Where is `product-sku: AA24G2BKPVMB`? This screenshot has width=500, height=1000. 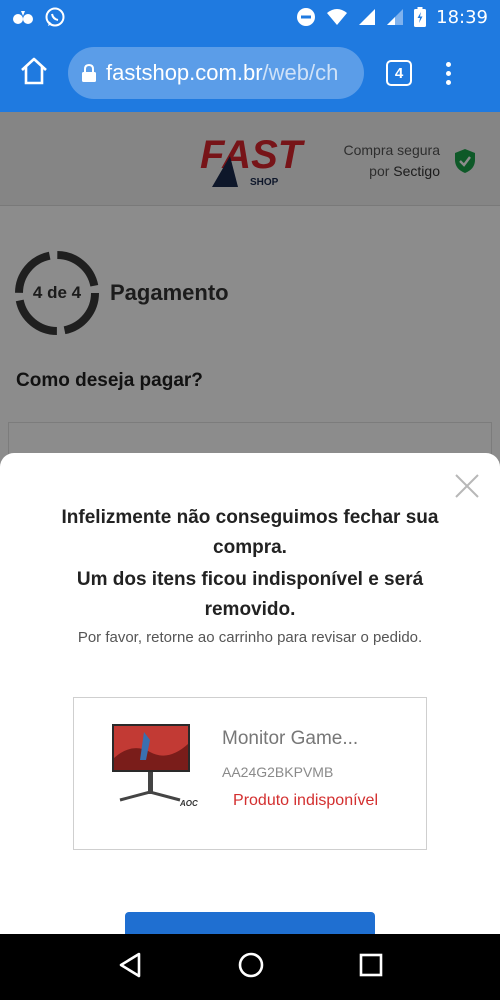 product-sku: AA24G2BKPVMB is located at coordinates (278, 772).